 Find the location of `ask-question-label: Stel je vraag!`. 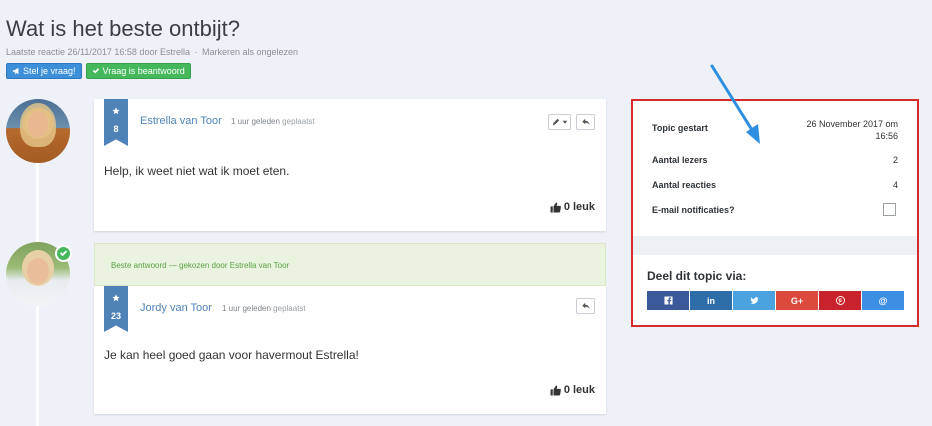

ask-question-label: Stel je vraag! is located at coordinates (49, 71).